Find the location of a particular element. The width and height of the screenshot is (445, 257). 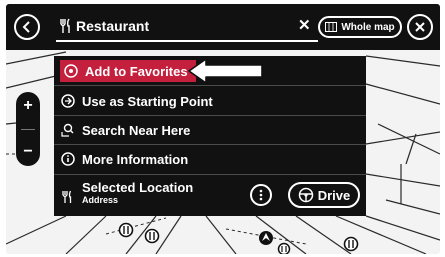

current-position-icon is located at coordinates (266, 238).